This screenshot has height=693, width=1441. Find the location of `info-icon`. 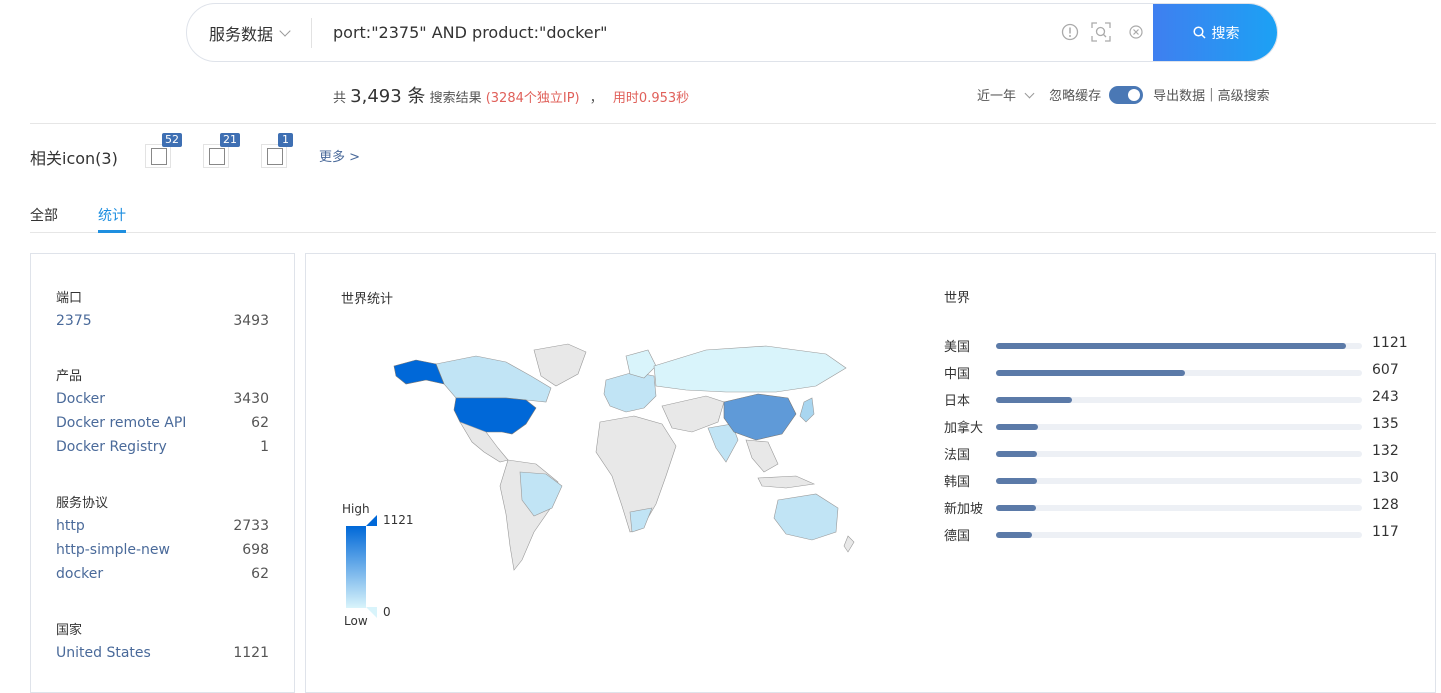

info-icon is located at coordinates (1070, 32).